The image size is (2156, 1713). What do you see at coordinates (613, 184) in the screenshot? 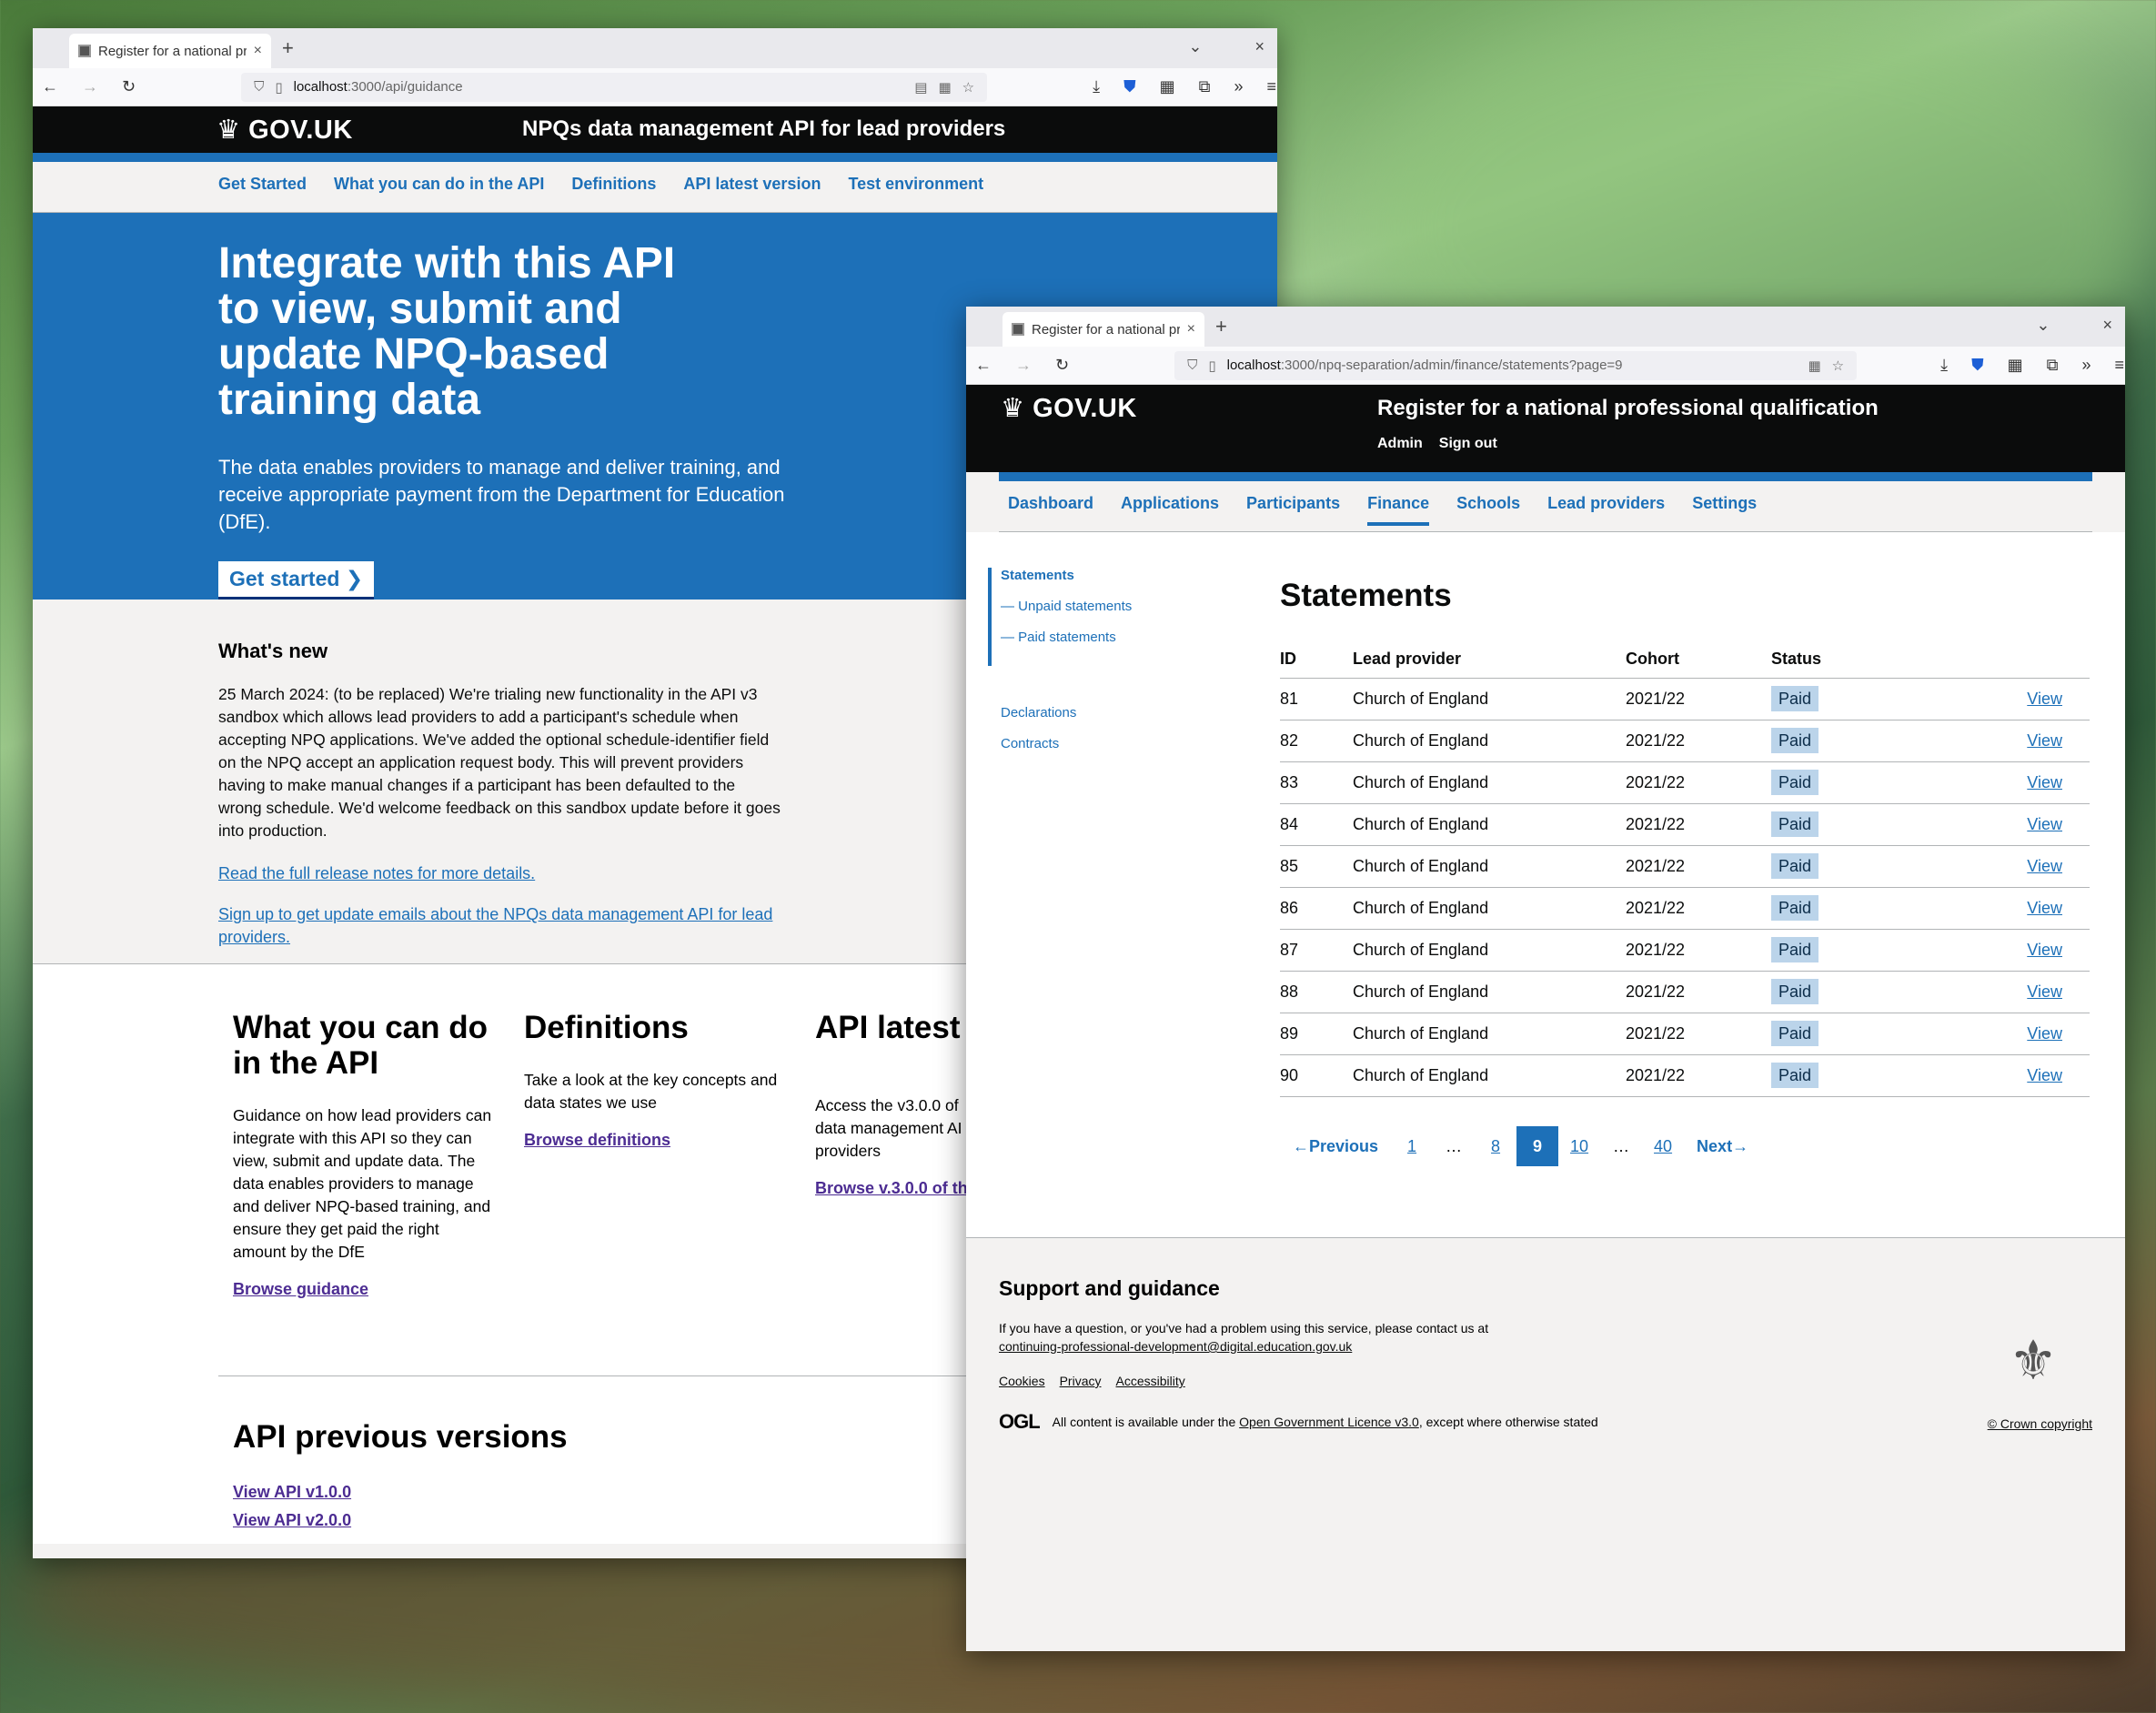
I see `nav-item-definitions: Definitions` at bounding box center [613, 184].